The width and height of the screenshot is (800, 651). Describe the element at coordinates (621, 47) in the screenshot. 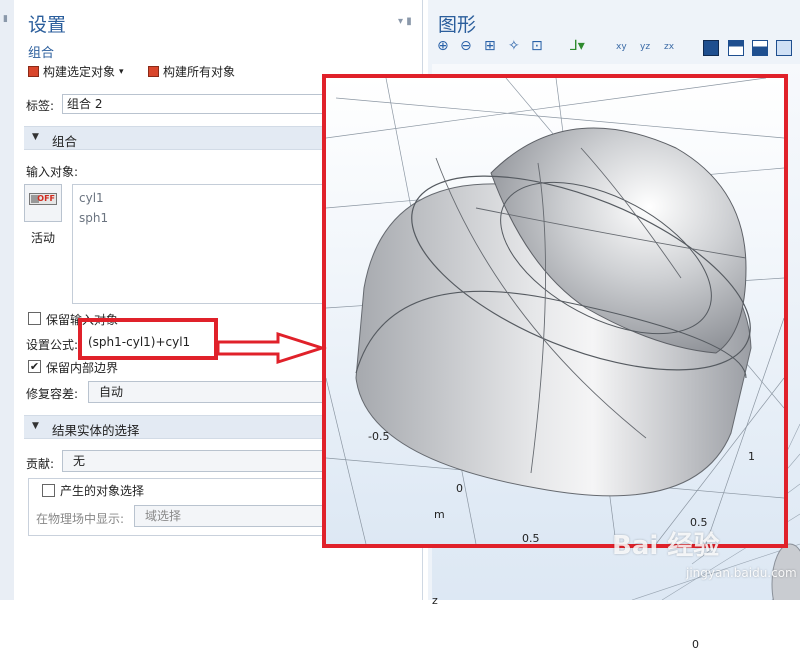

I see `view-xy-icon: xy` at that location.